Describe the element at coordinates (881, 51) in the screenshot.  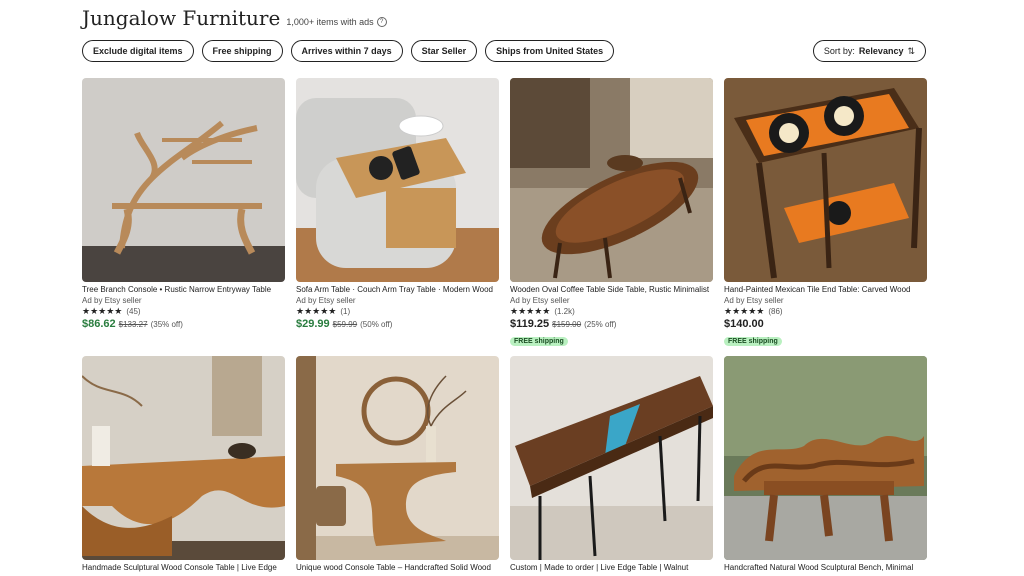
I see `sort-value: Relevancy` at that location.